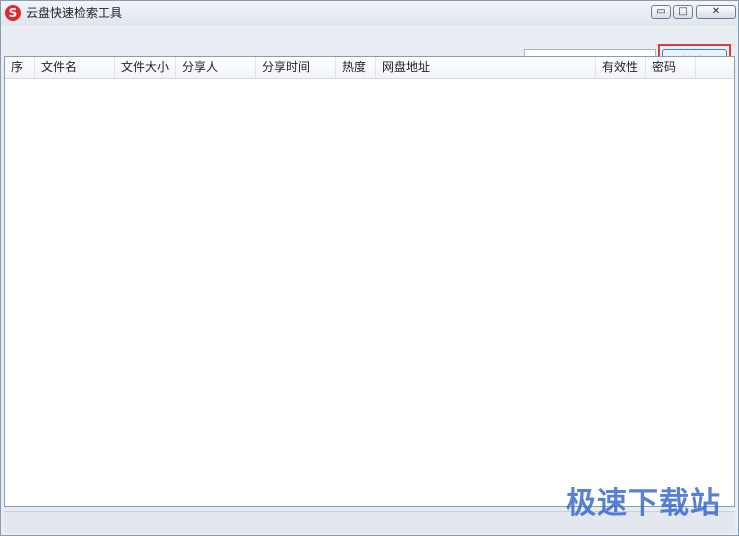 Image resolution: width=739 pixels, height=536 pixels. I want to click on window-title: 云盘快速检索工具, so click(74, 13).